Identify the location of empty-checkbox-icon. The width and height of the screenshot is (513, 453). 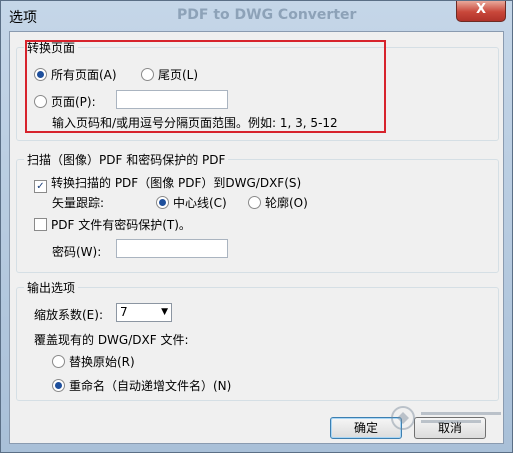
(40, 224).